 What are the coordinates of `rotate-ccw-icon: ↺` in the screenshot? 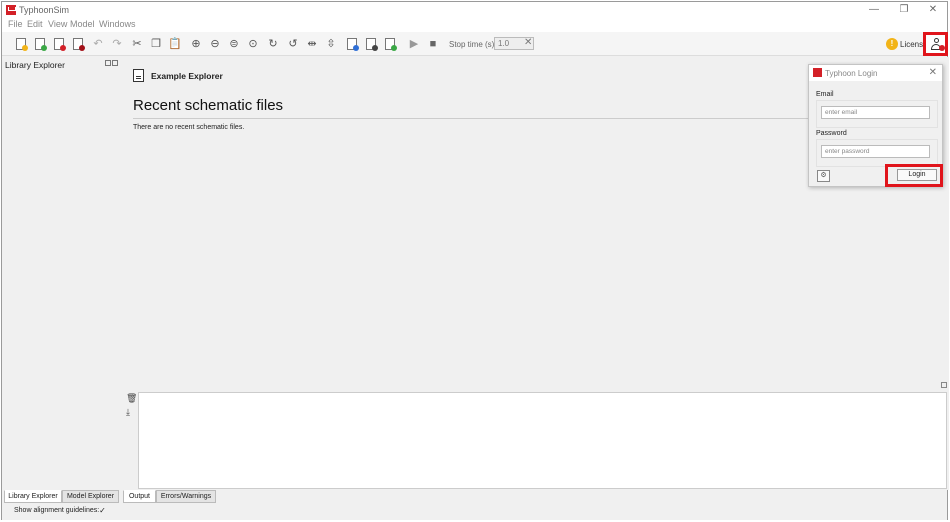 It's located at (293, 43).